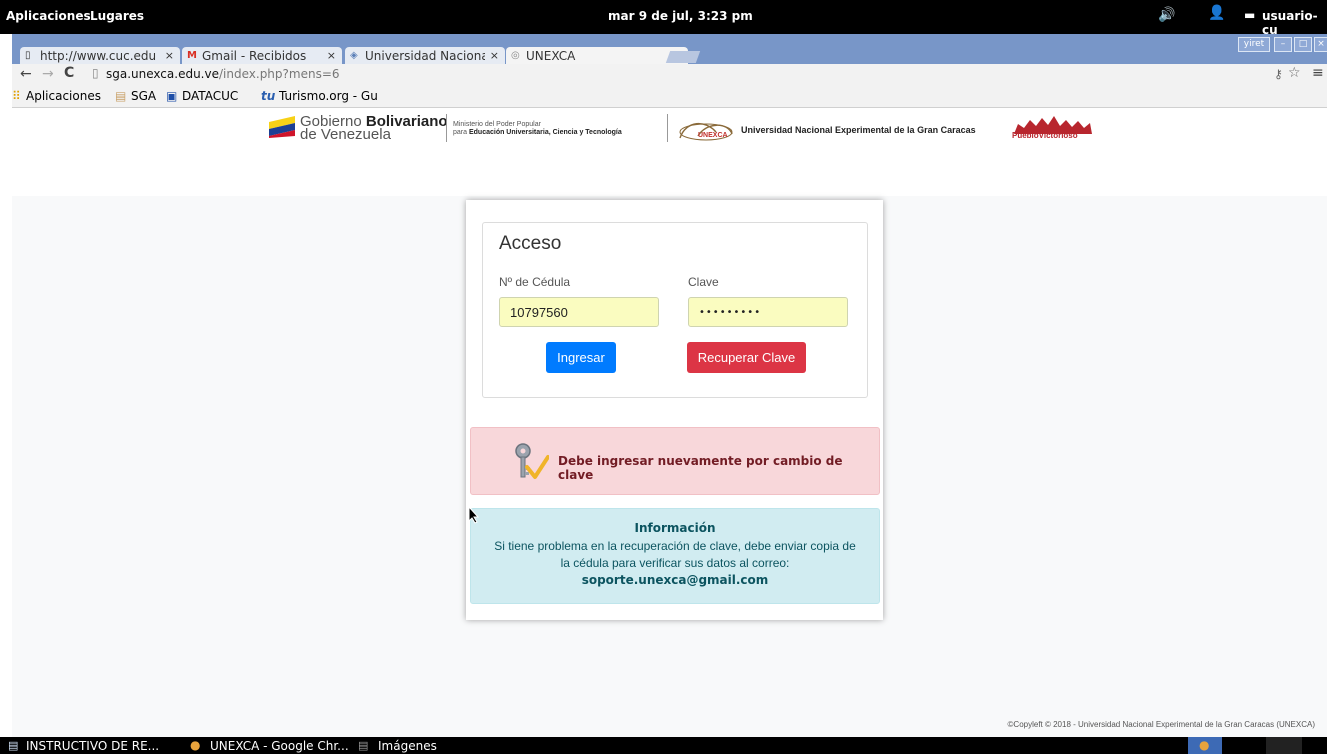 The width and height of the screenshot is (1327, 754). What do you see at coordinates (530, 243) in the screenshot?
I see `form-title: Acceso` at bounding box center [530, 243].